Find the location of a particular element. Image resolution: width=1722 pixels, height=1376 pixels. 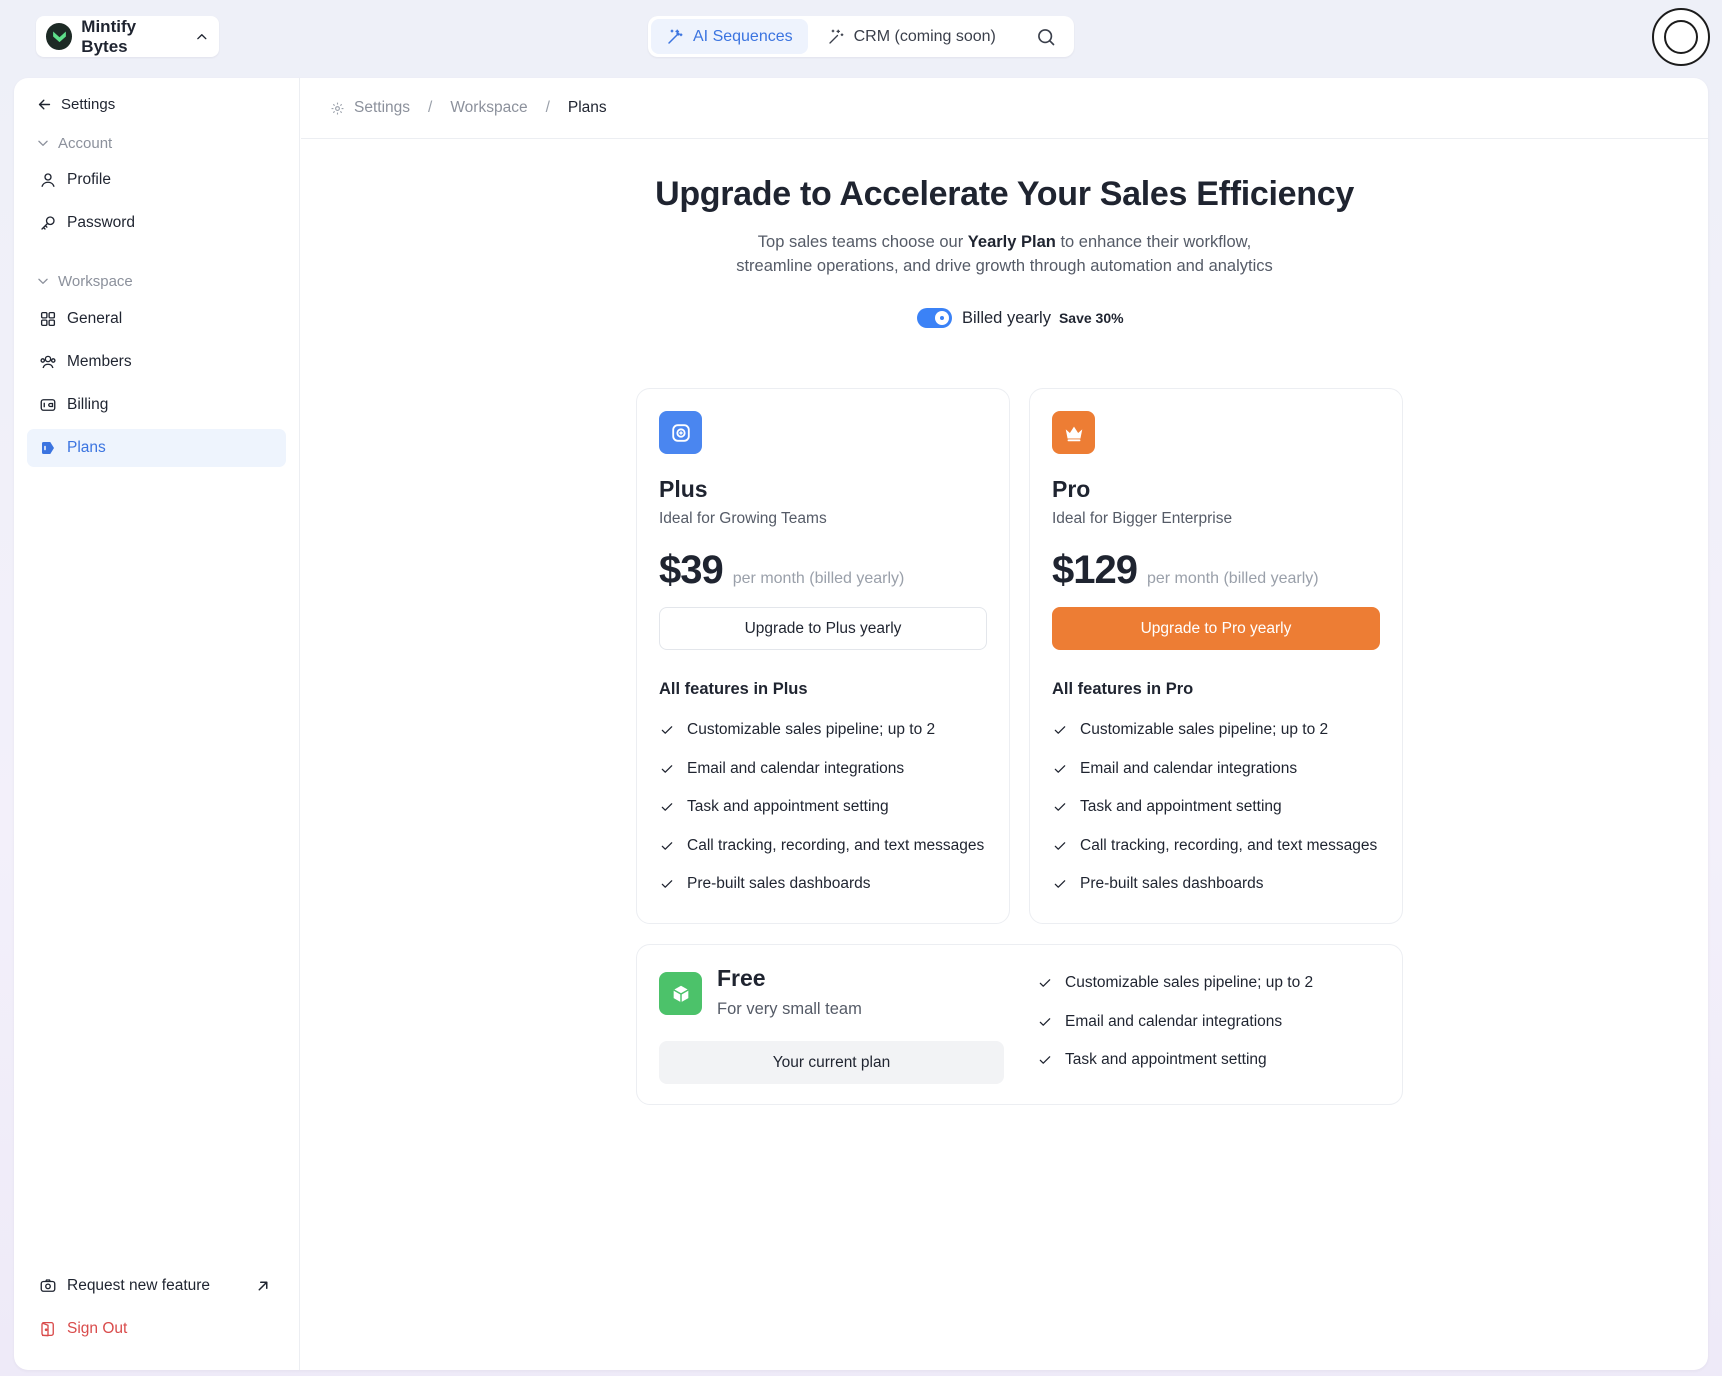

door-exit-icon is located at coordinates (47, 1329).